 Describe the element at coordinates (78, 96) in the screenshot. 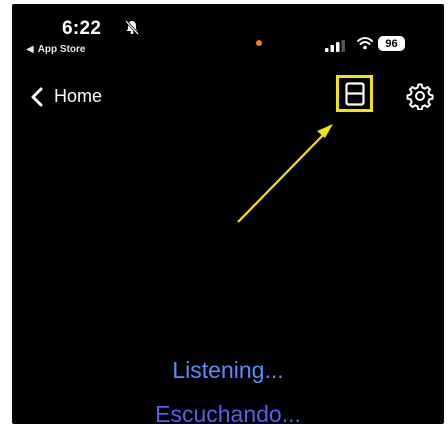

I see `home-back-label: Home` at that location.